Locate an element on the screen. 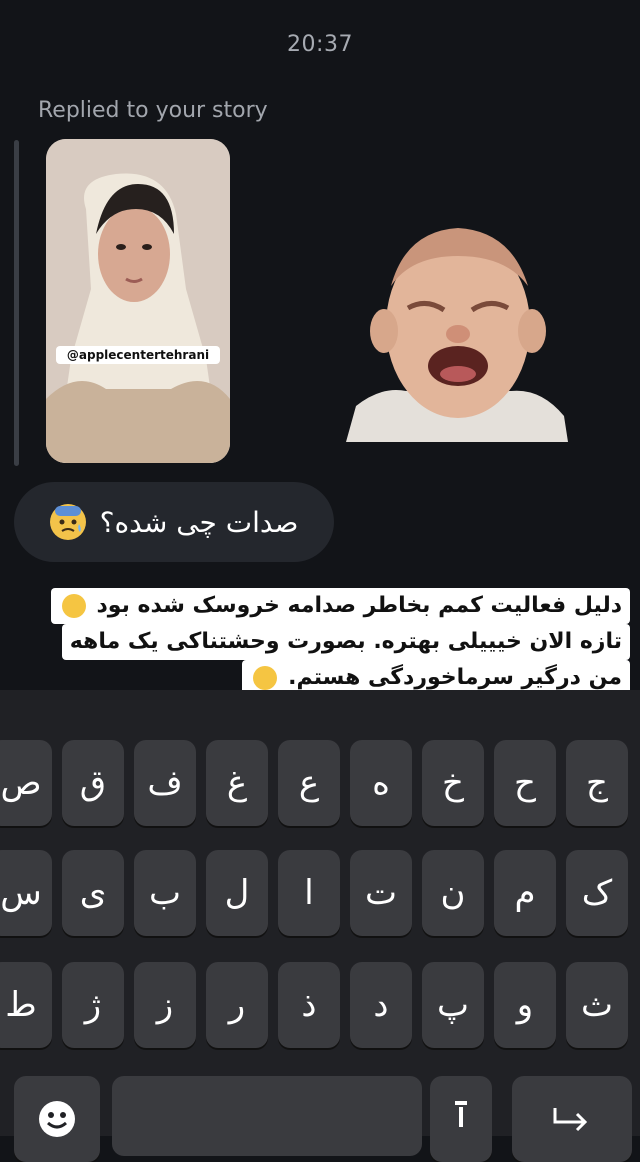 The image size is (640, 1162). reply-label: Replied to your story is located at coordinates (153, 110).